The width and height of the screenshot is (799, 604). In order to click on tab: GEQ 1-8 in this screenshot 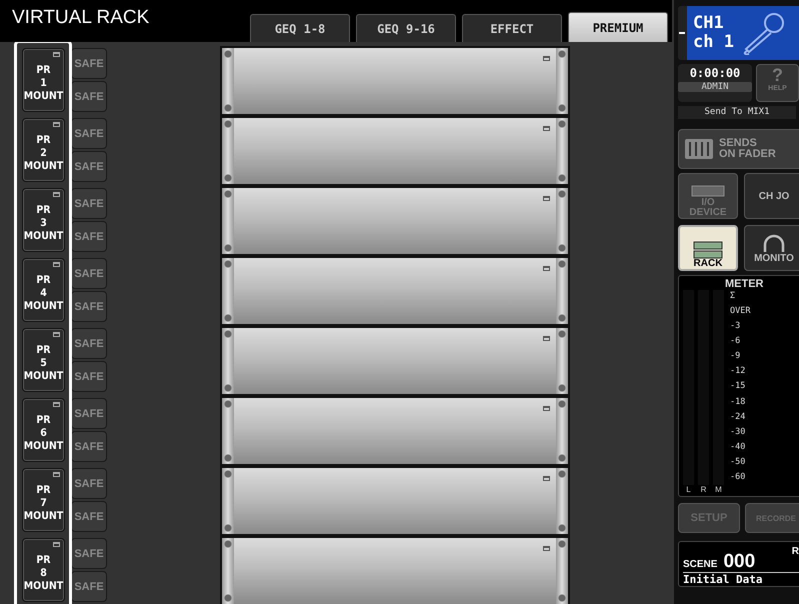, I will do `click(300, 28)`.